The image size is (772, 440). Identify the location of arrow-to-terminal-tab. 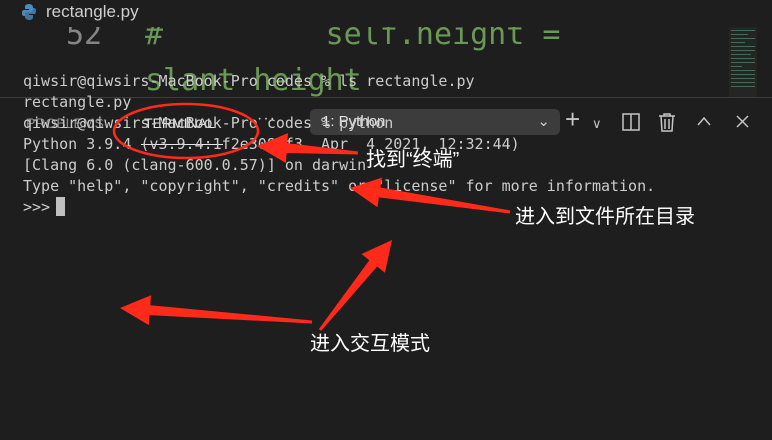
(308, 148).